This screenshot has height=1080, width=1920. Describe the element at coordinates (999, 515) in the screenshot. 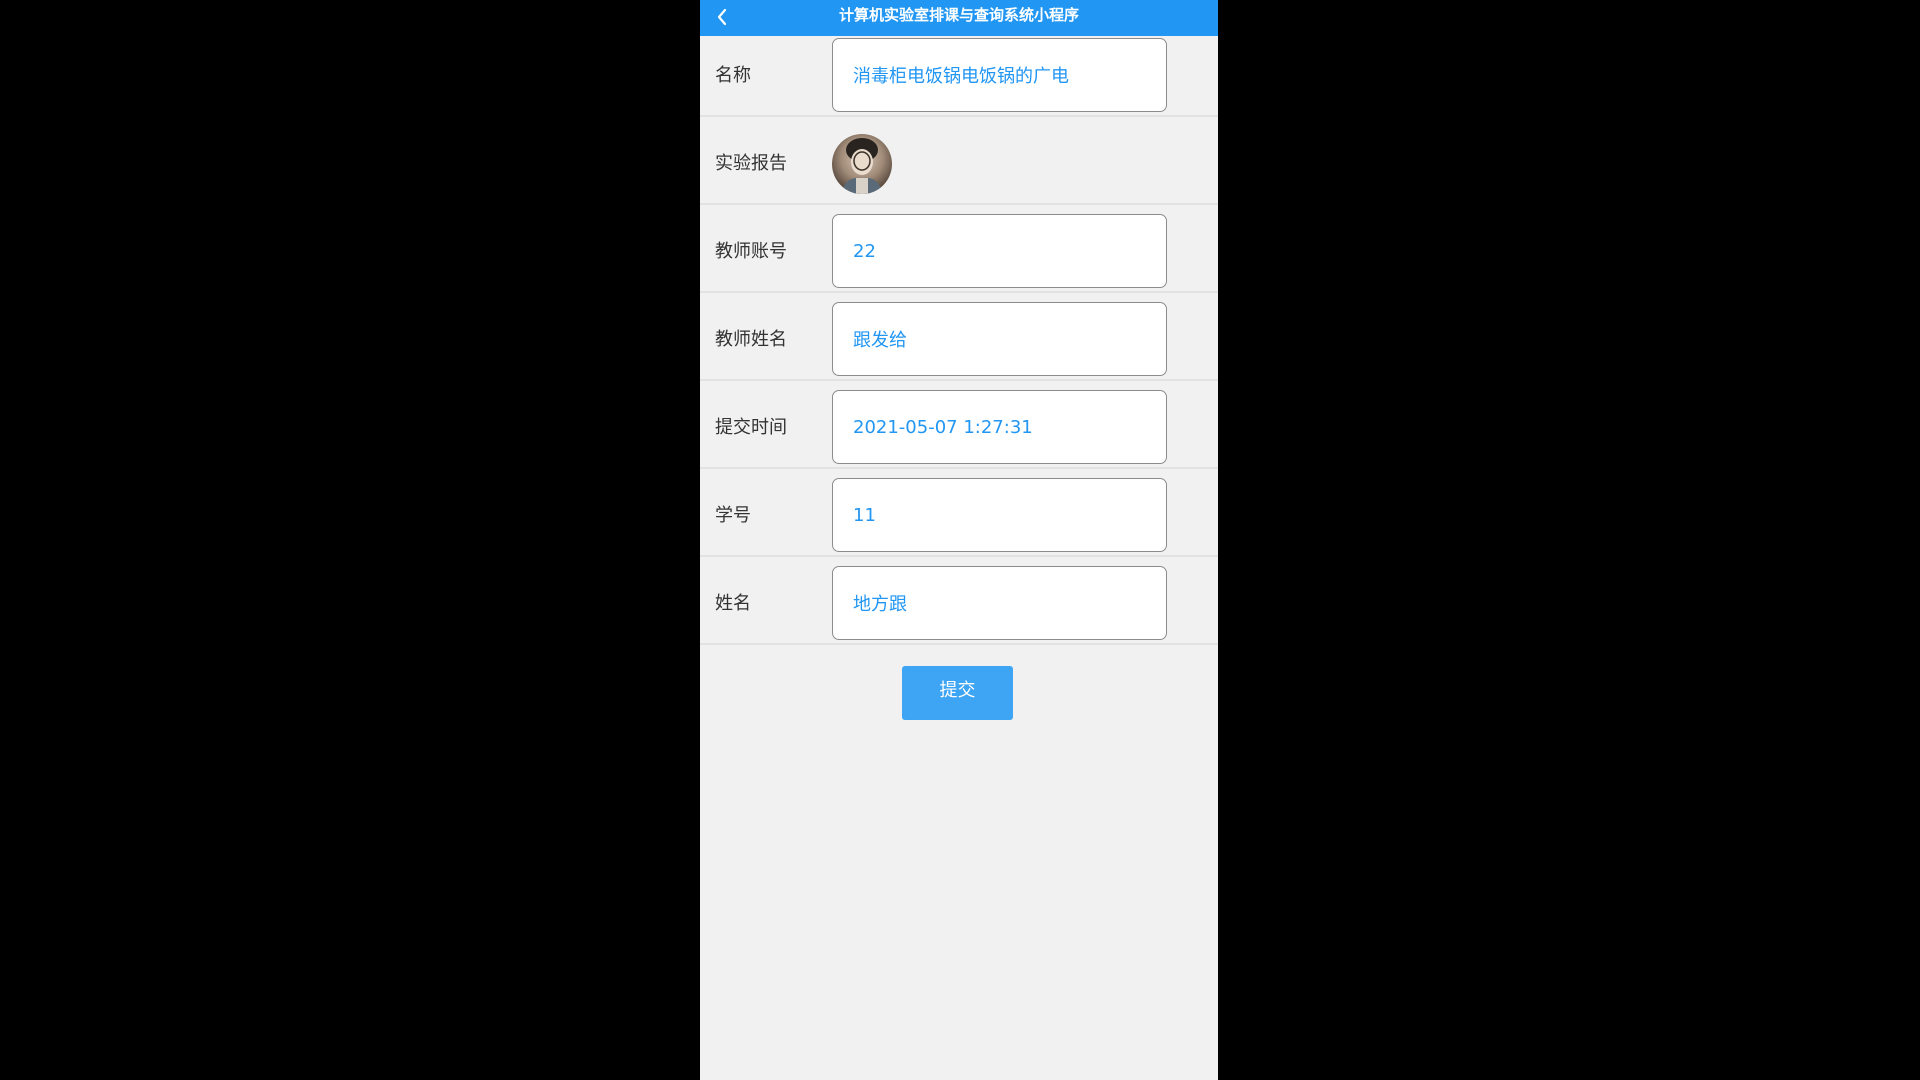

I see `student-id-input` at that location.